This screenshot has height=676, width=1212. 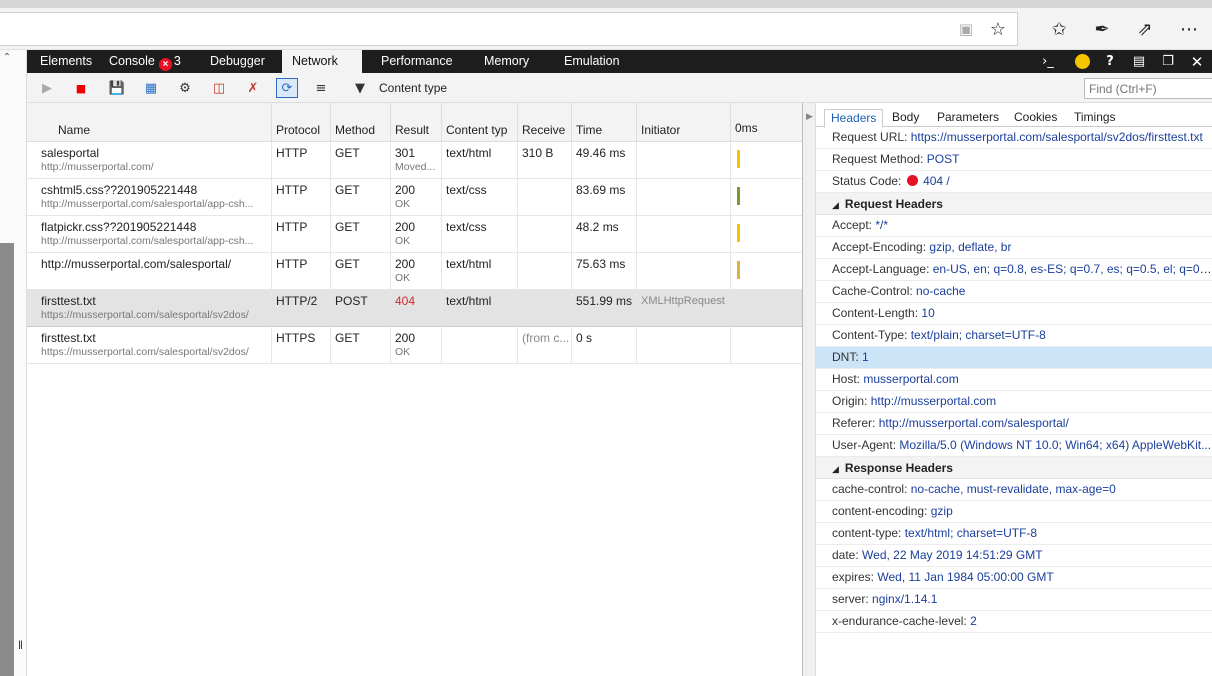 I want to click on header-row: DNT: 1, so click(x=1014, y=358).